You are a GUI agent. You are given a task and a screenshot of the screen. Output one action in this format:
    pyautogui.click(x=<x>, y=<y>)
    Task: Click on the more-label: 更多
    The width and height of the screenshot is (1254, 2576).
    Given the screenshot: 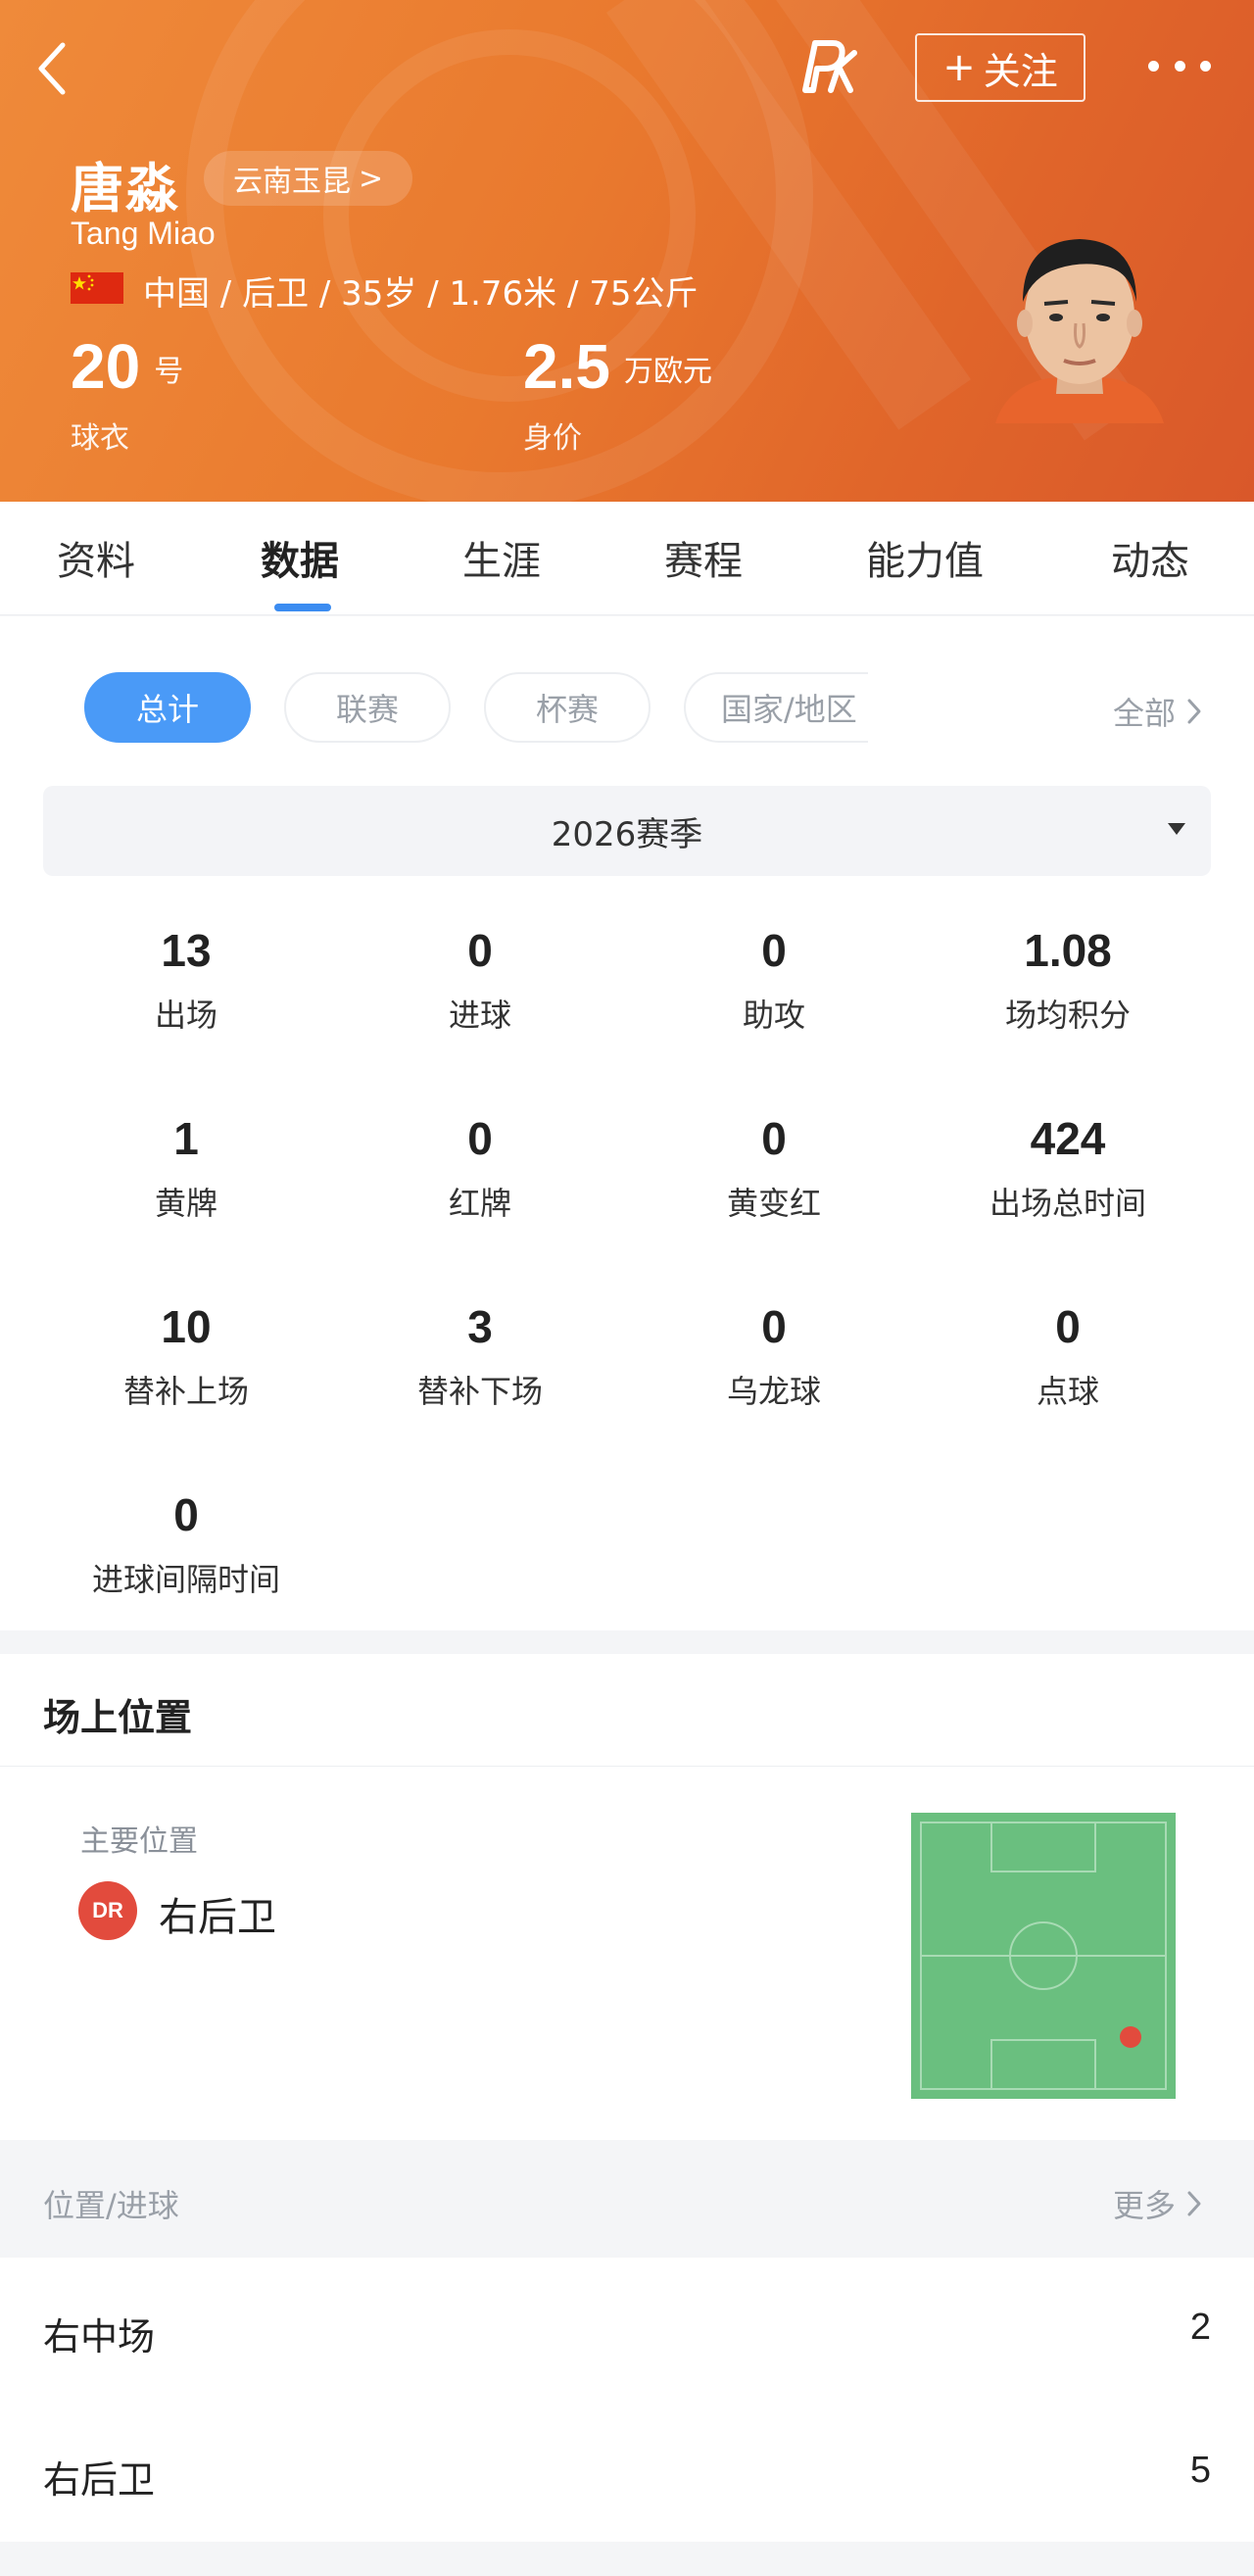 What is the action you would take?
    pyautogui.click(x=1145, y=2205)
    